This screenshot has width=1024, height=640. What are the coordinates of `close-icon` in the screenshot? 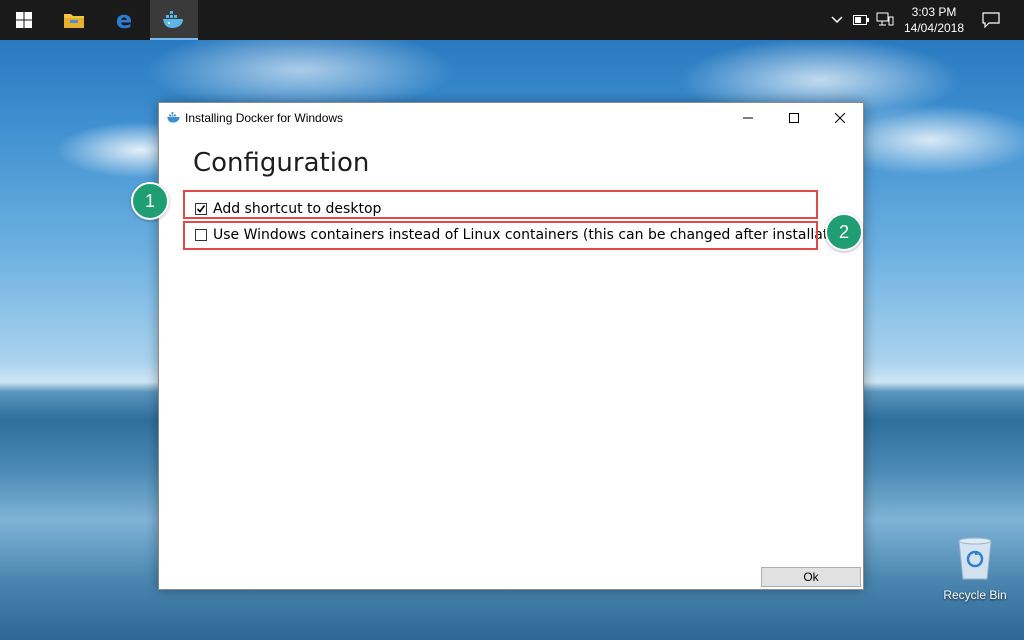 It's located at (840, 118).